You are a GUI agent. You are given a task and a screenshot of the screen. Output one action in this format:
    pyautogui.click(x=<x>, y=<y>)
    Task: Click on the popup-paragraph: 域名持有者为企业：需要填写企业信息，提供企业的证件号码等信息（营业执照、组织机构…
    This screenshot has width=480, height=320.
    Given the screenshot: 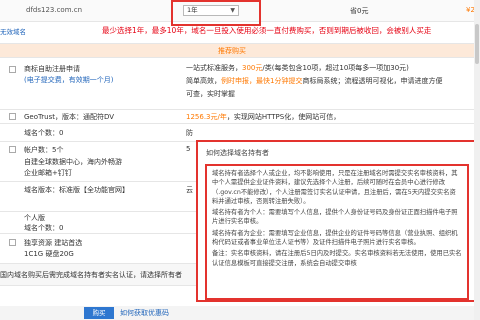 What is the action you would take?
    pyautogui.click(x=335, y=238)
    